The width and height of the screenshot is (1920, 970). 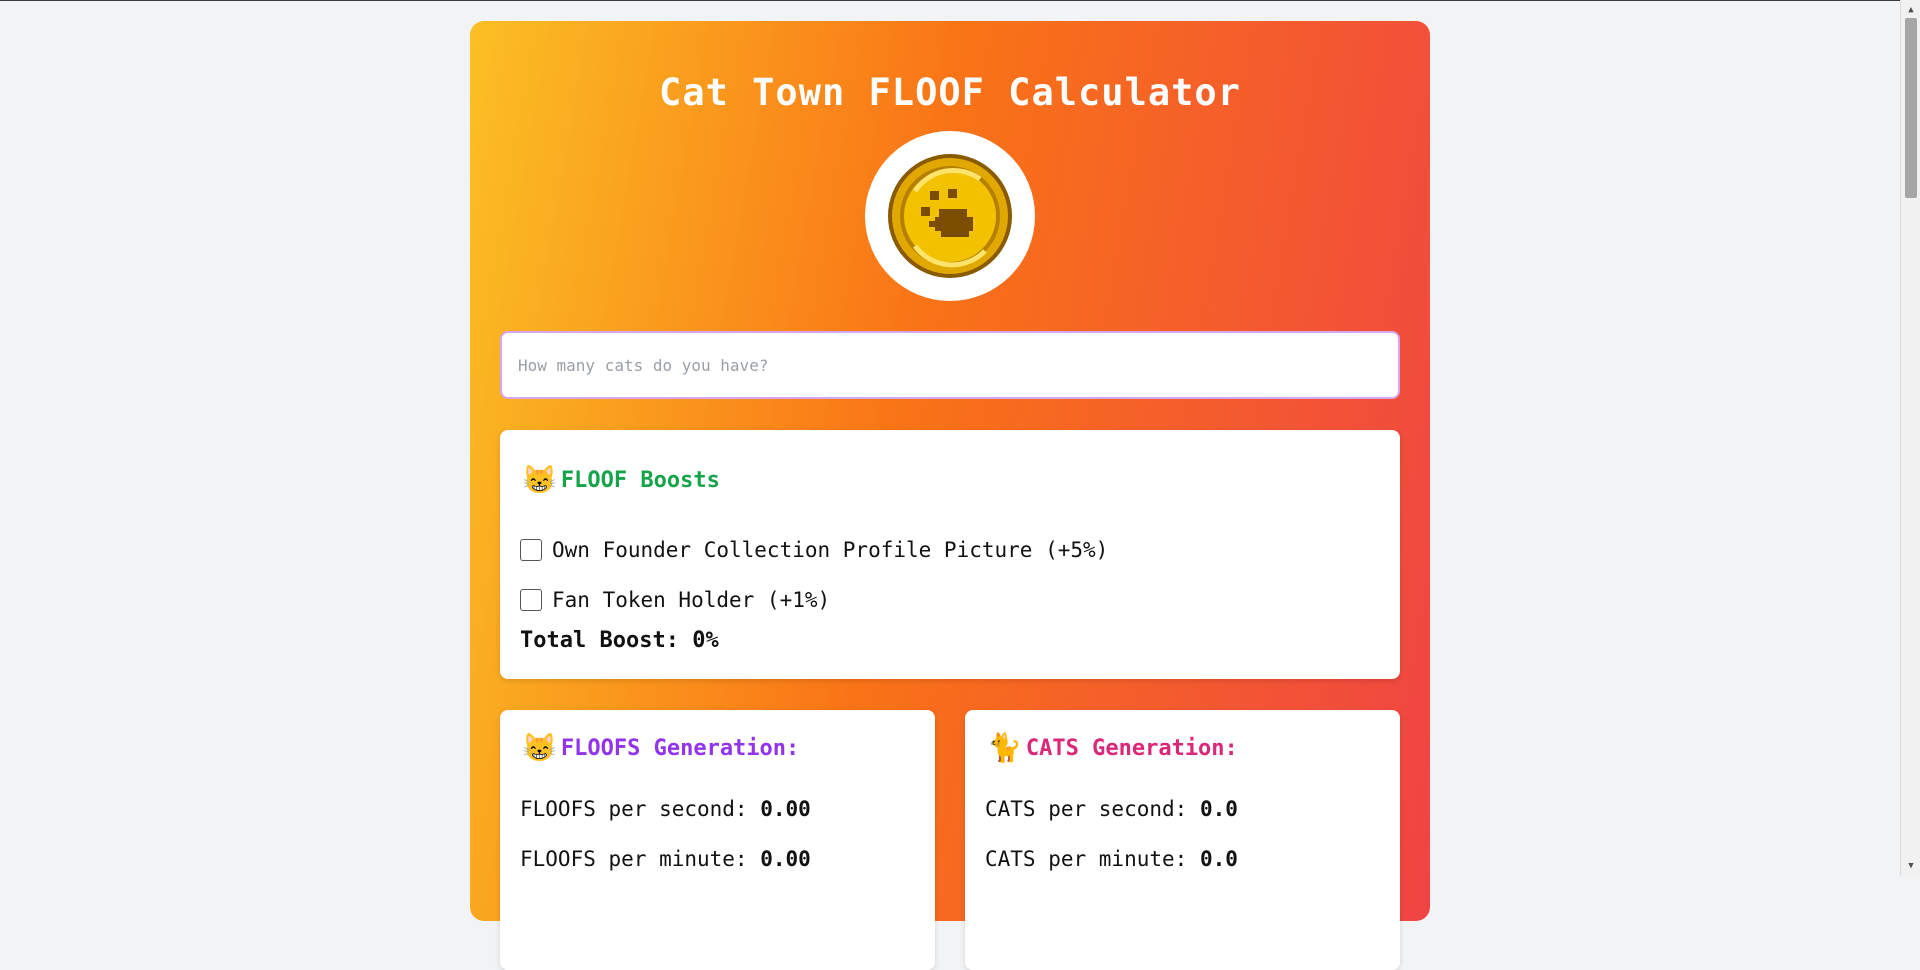 I want to click on boost-option-fan-token: Fan Token Holder (+1%), so click(x=675, y=600).